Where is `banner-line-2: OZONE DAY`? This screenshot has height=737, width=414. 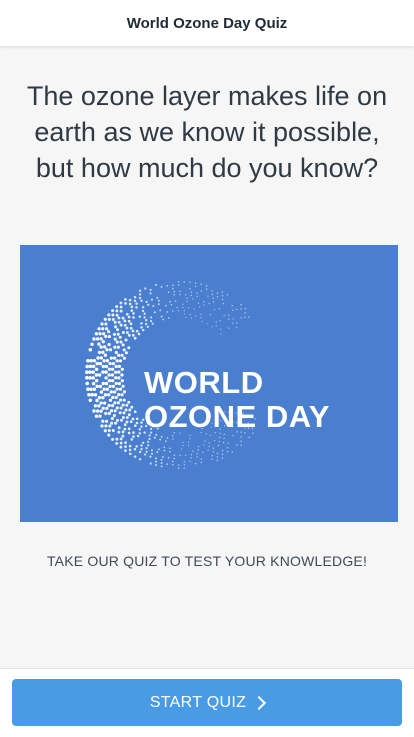
banner-line-2: OZONE DAY is located at coordinates (237, 417).